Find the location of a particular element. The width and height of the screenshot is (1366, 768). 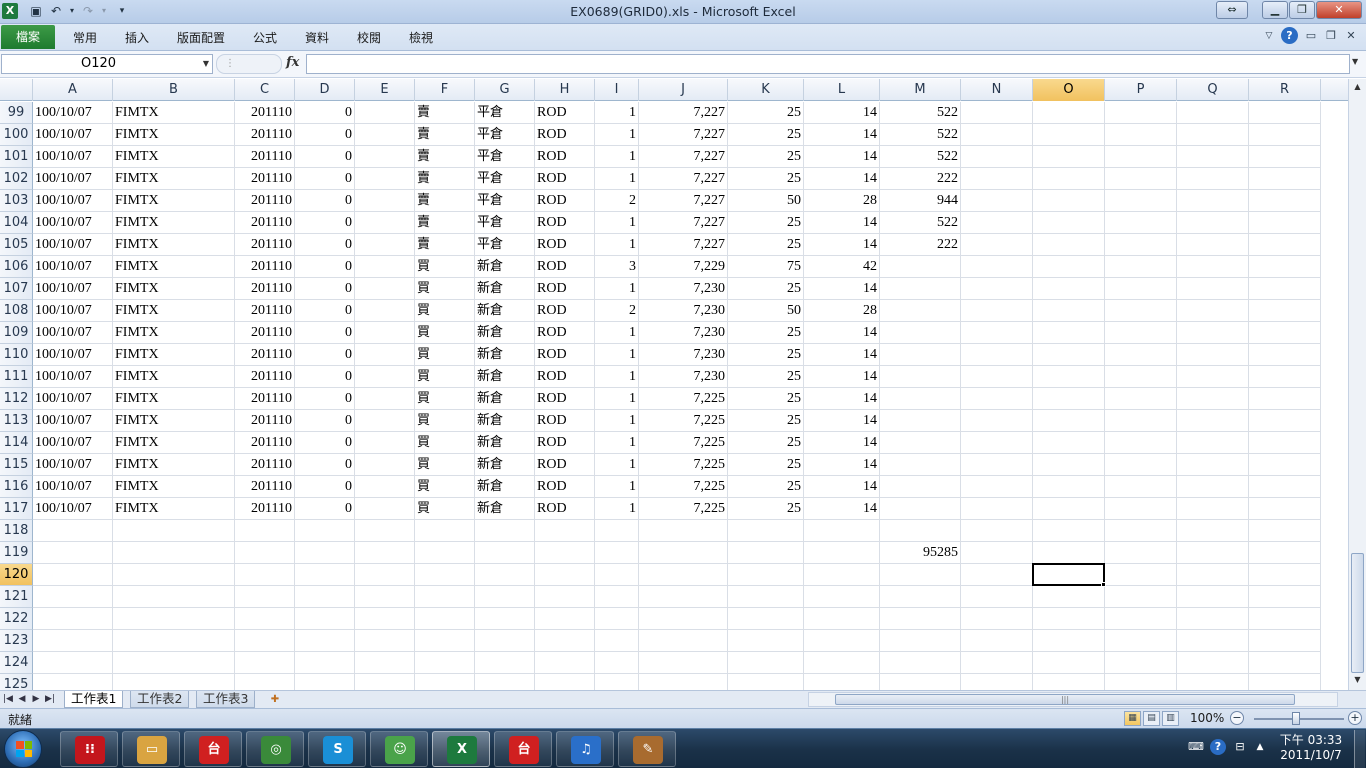

row-header: 119 is located at coordinates (16, 553).